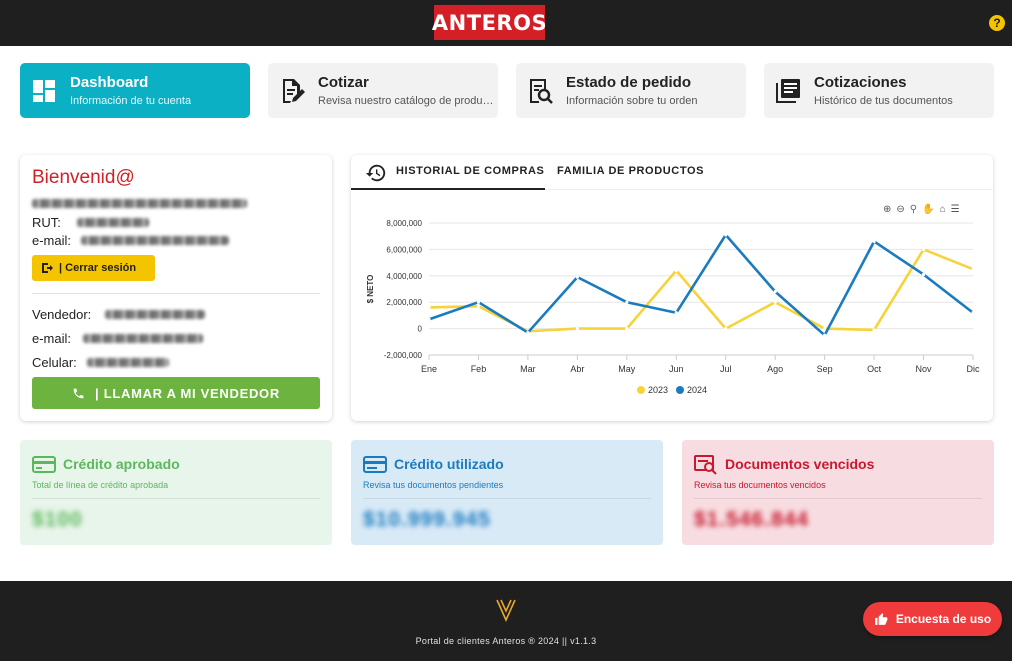 The image size is (1012, 661). What do you see at coordinates (800, 464) in the screenshot?
I see `stat-title: Documentos vencidos` at bounding box center [800, 464].